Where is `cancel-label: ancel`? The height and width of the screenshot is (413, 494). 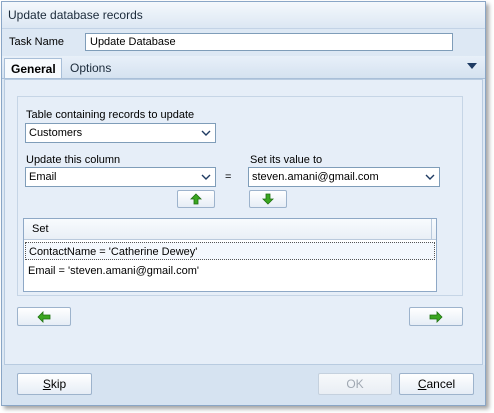
cancel-label: ancel is located at coordinates (441, 384).